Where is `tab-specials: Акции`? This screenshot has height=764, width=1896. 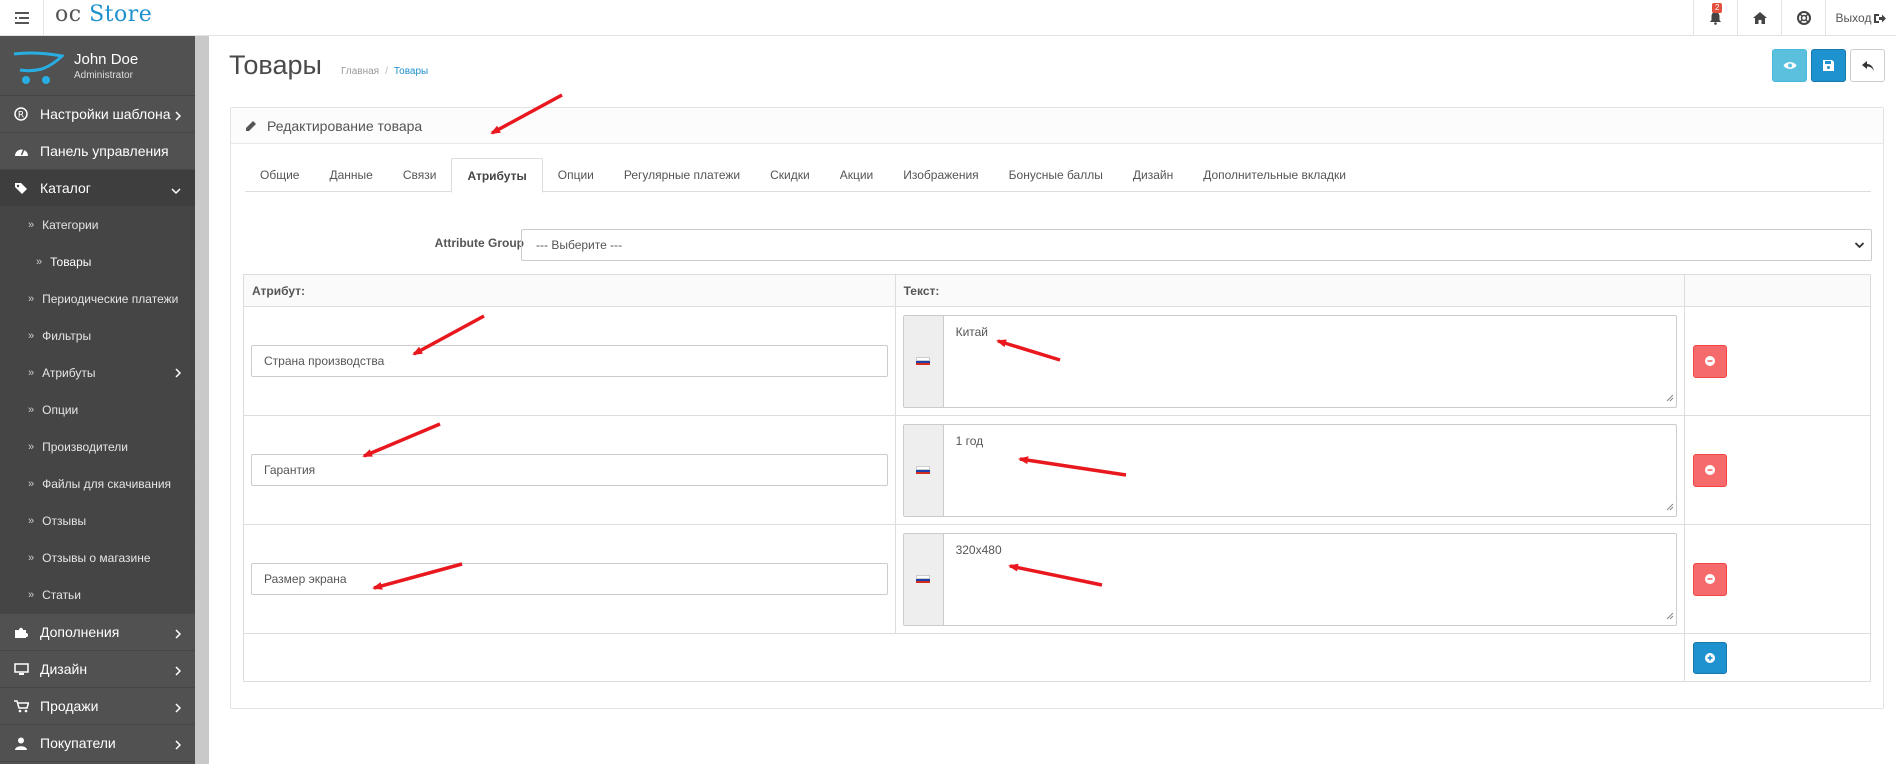 tab-specials: Акции is located at coordinates (857, 175).